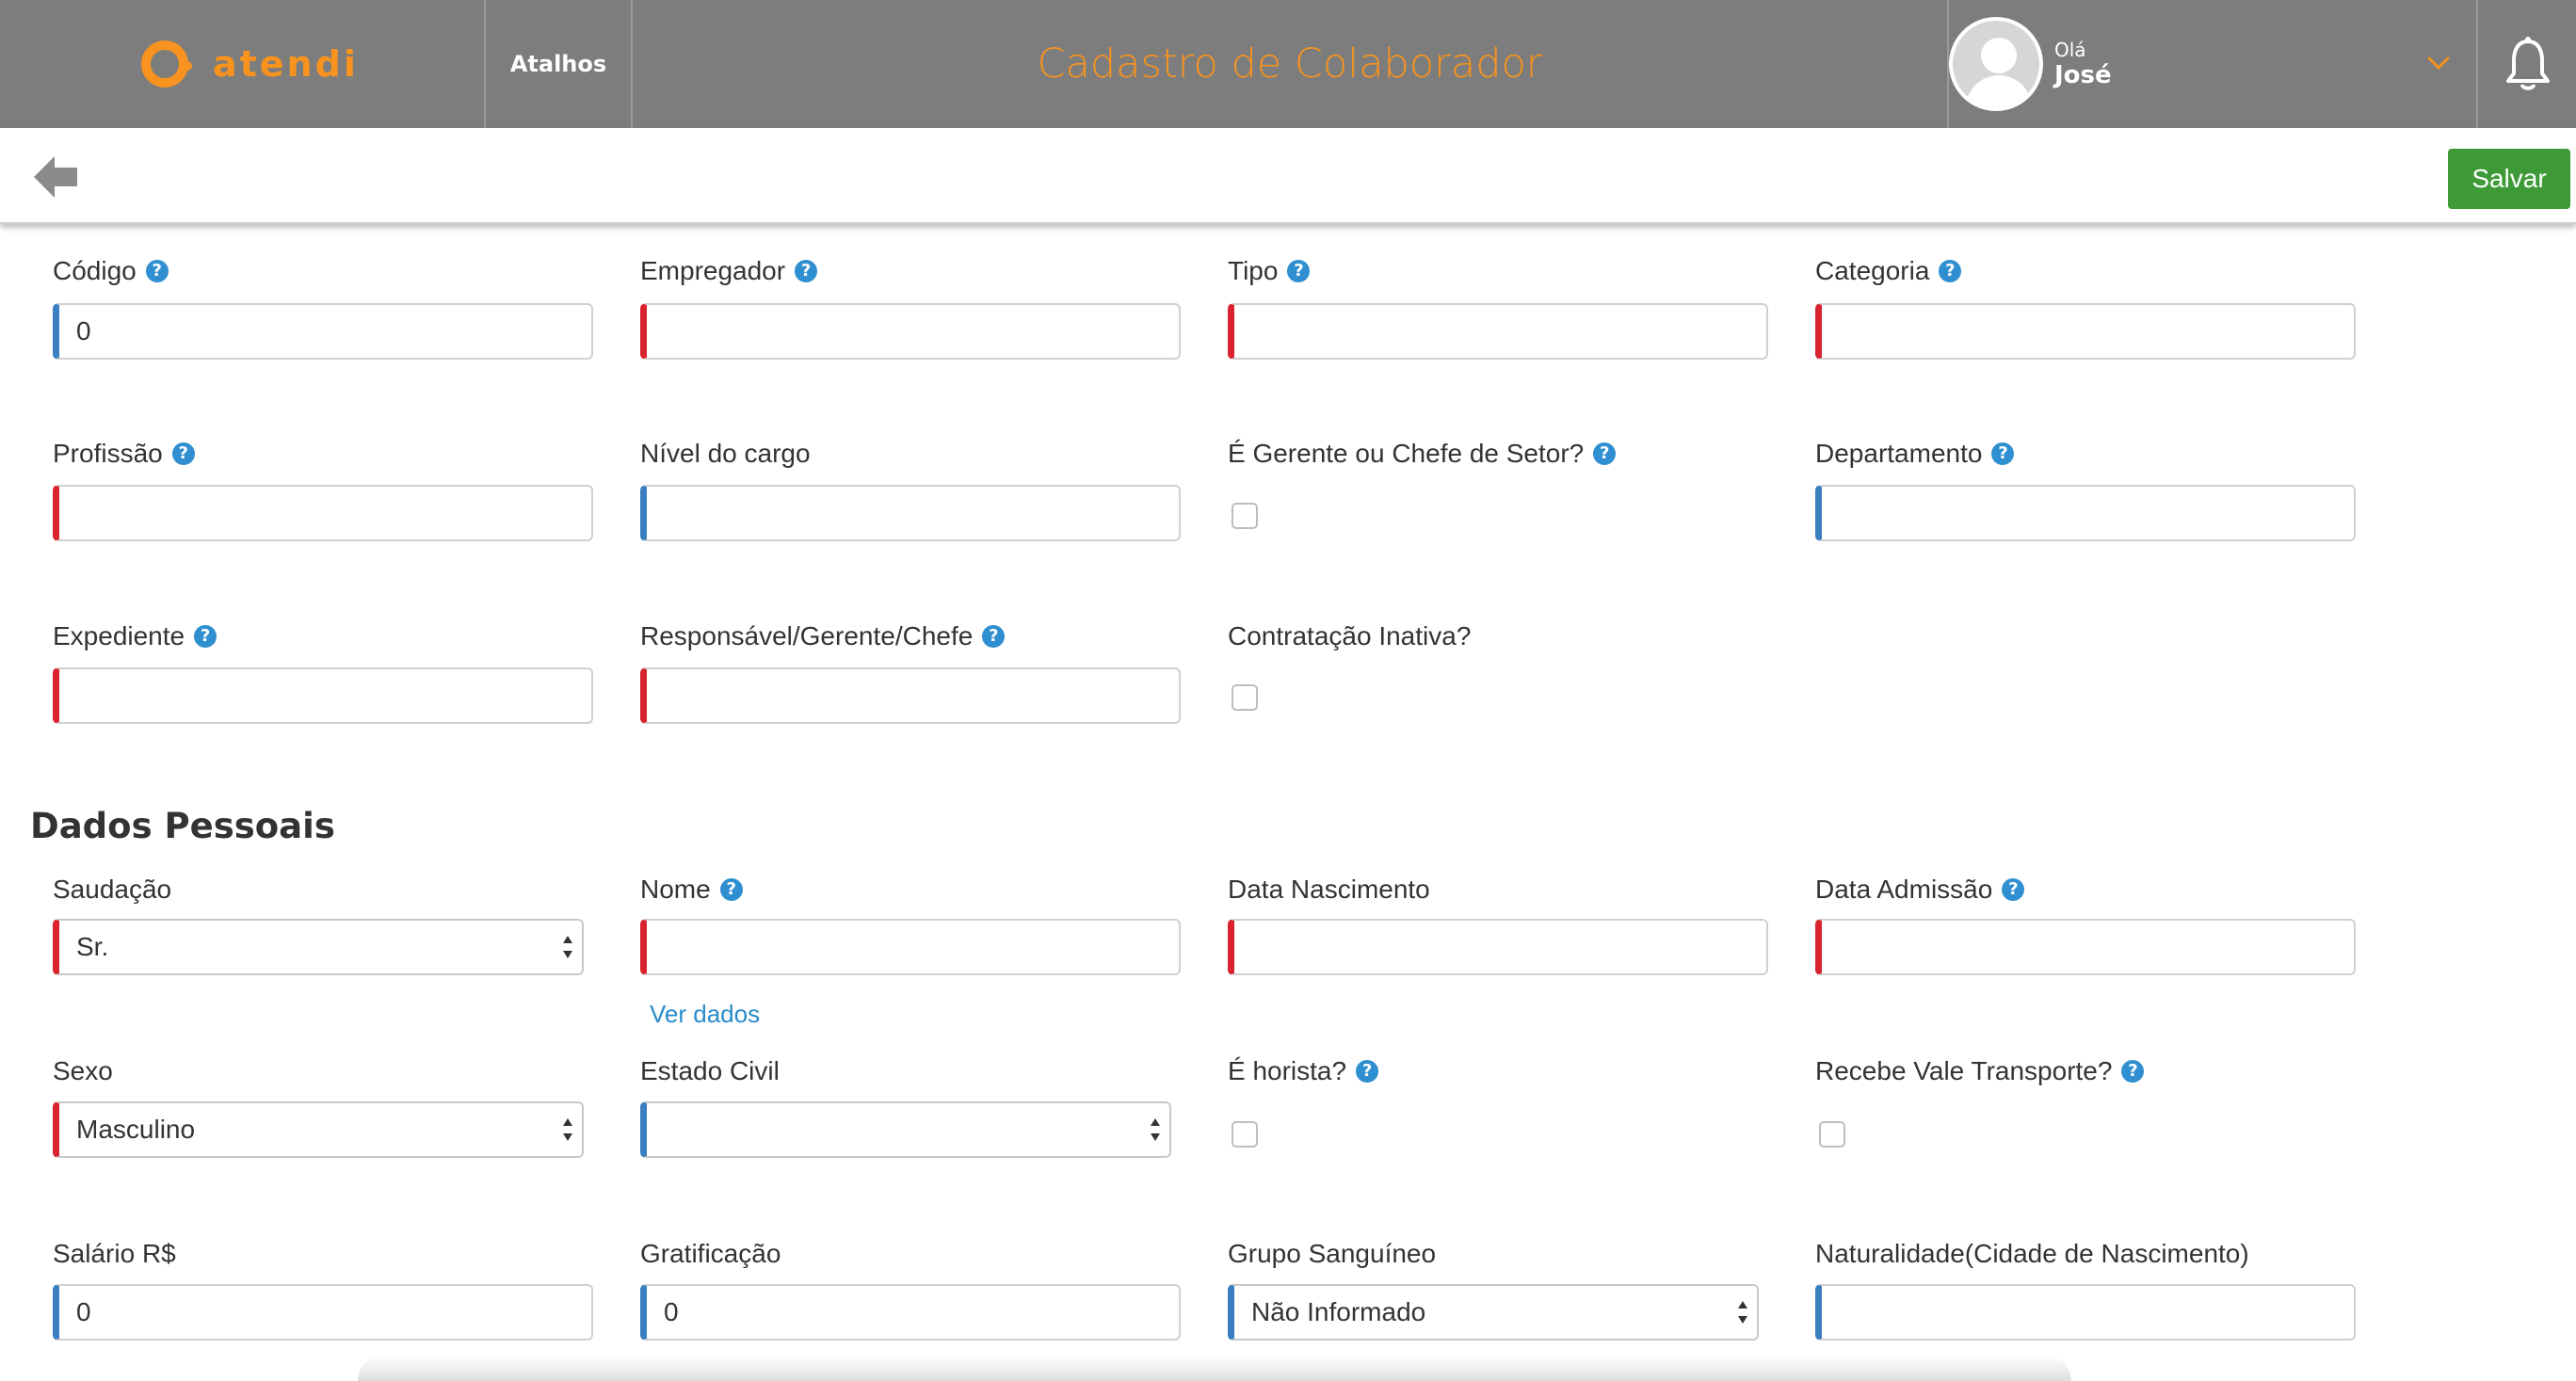 The height and width of the screenshot is (1381, 2576). I want to click on departamento-field: Departamento?, so click(1915, 454).